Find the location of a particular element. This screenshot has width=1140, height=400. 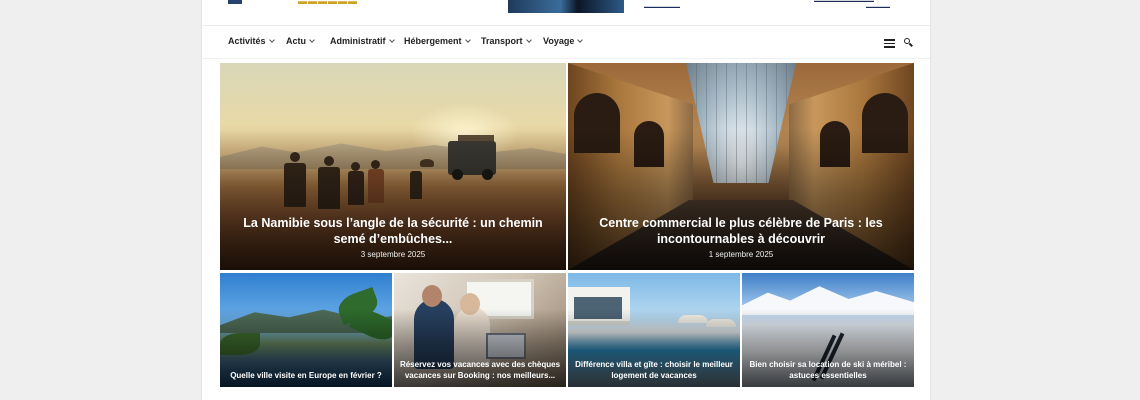

nav-item-hebergement: Hébergement is located at coordinates (437, 41).